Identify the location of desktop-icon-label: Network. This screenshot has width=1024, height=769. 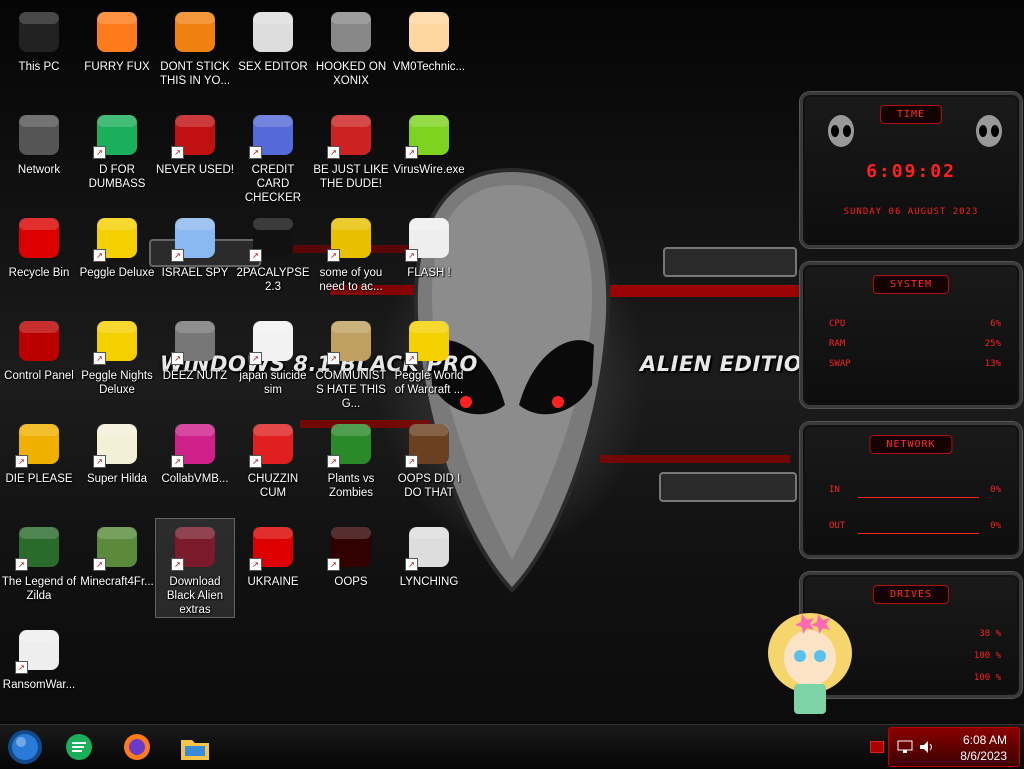
(39, 170).